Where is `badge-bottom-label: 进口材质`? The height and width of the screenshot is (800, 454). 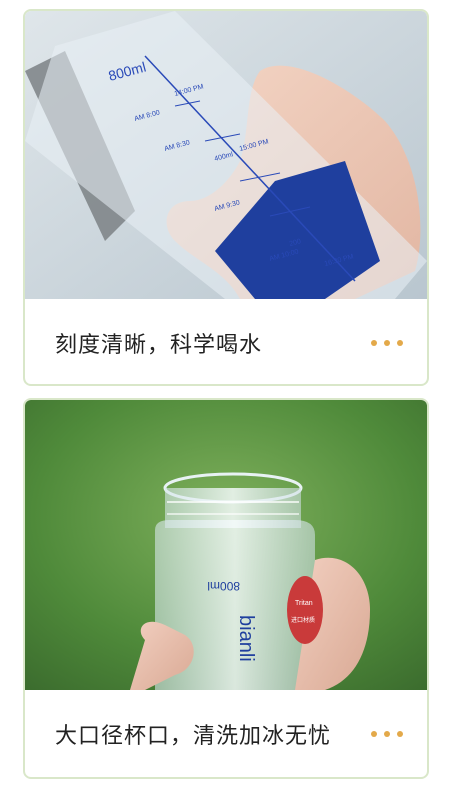 badge-bottom-label: 进口材质 is located at coordinates (303, 620).